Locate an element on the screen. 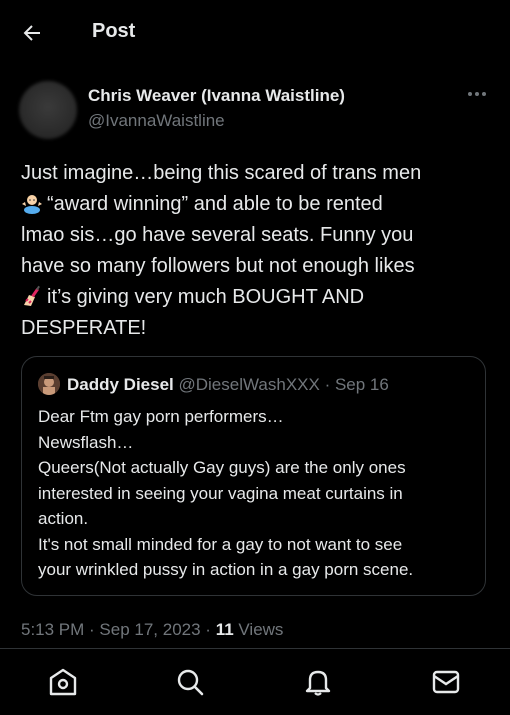 The image size is (510, 715). tweet-line-text: “award winning” and able to be rented is located at coordinates (215, 204).